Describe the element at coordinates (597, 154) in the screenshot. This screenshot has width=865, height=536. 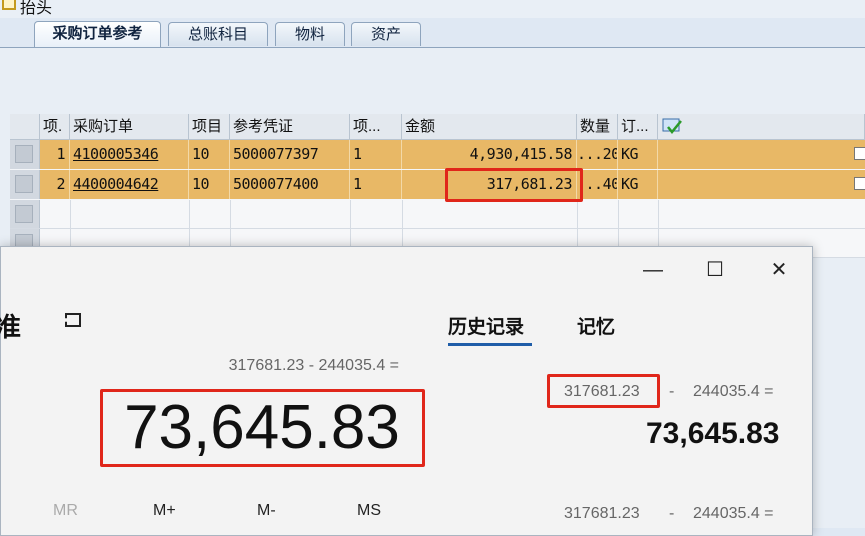
I see `cell-qty: ...20` at that location.